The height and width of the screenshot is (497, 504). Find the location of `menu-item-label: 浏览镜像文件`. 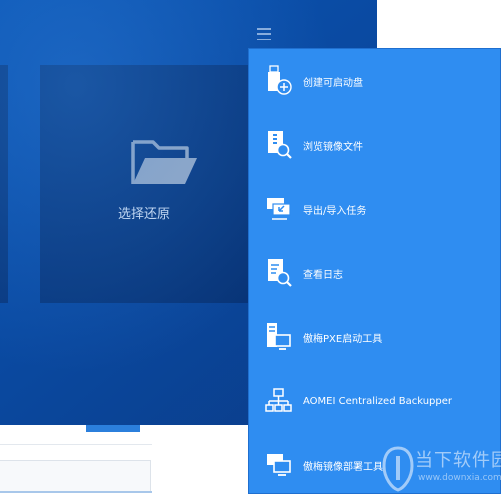

menu-item-label: 浏览镜像文件 is located at coordinates (333, 147).